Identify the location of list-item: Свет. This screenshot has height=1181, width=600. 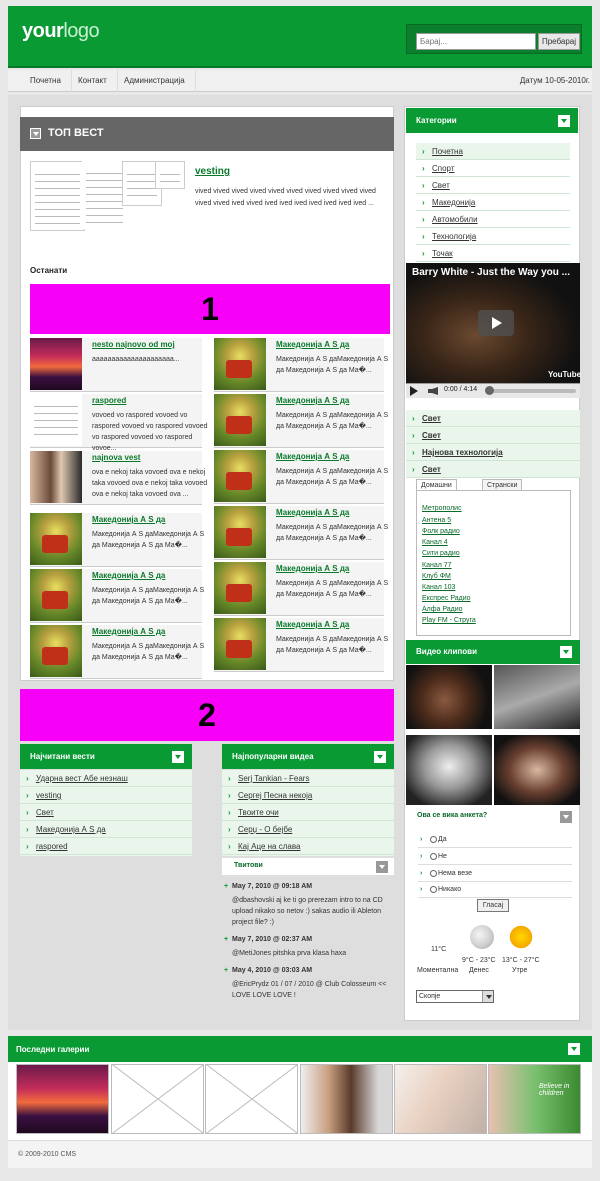
(106, 812).